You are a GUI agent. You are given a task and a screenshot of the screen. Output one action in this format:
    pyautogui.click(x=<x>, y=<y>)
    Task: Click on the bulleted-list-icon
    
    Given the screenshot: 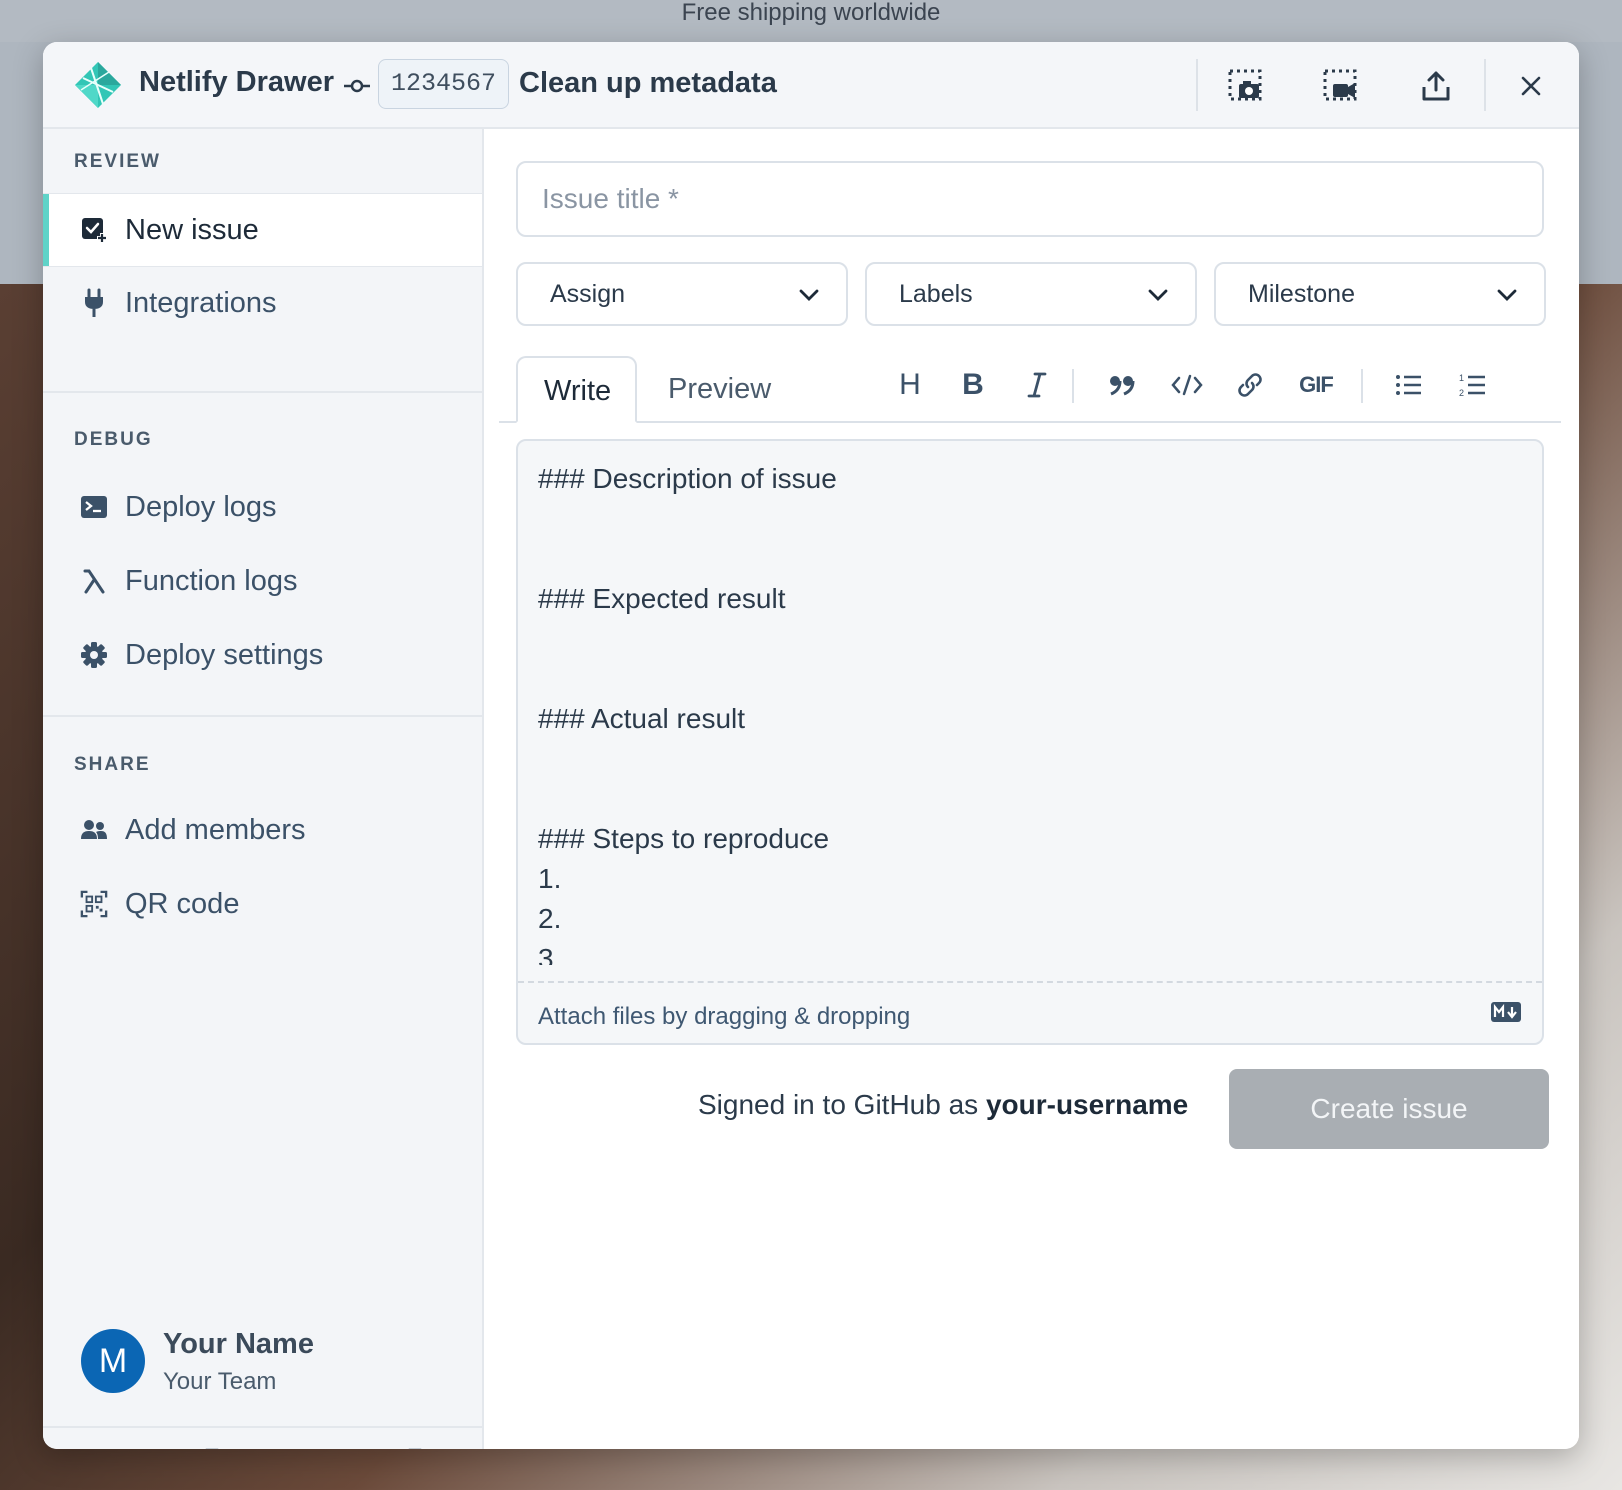 What is the action you would take?
    pyautogui.click(x=1408, y=385)
    